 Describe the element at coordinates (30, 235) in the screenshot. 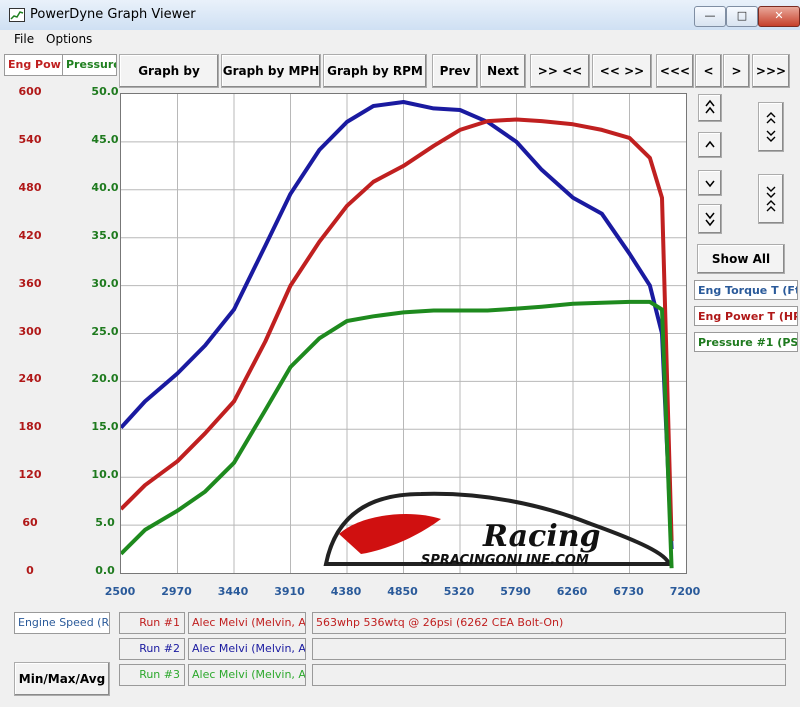

I see `power-tick-label: 420` at that location.